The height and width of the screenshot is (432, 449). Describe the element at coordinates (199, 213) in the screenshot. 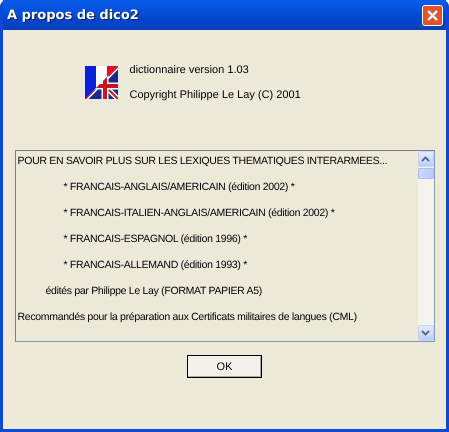

I see `text-line: * FRANCAIS-ITALIEN-ANGLAIS/AMERICAIN (édition 2002) *` at that location.